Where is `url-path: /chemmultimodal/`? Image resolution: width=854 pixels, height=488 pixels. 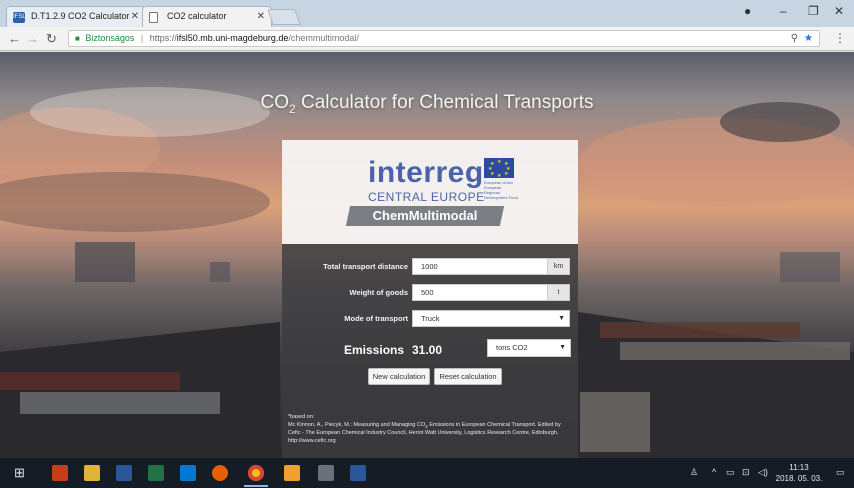 url-path: /chemmultimodal/ is located at coordinates (323, 38).